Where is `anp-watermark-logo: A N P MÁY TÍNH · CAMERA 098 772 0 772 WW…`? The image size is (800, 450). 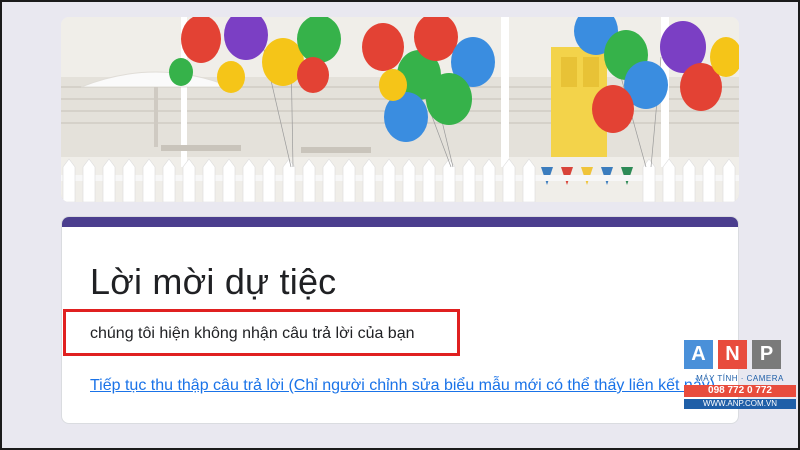 anp-watermark-logo: A N P MÁY TÍNH · CAMERA 098 772 0 772 WW… is located at coordinates (740, 375).